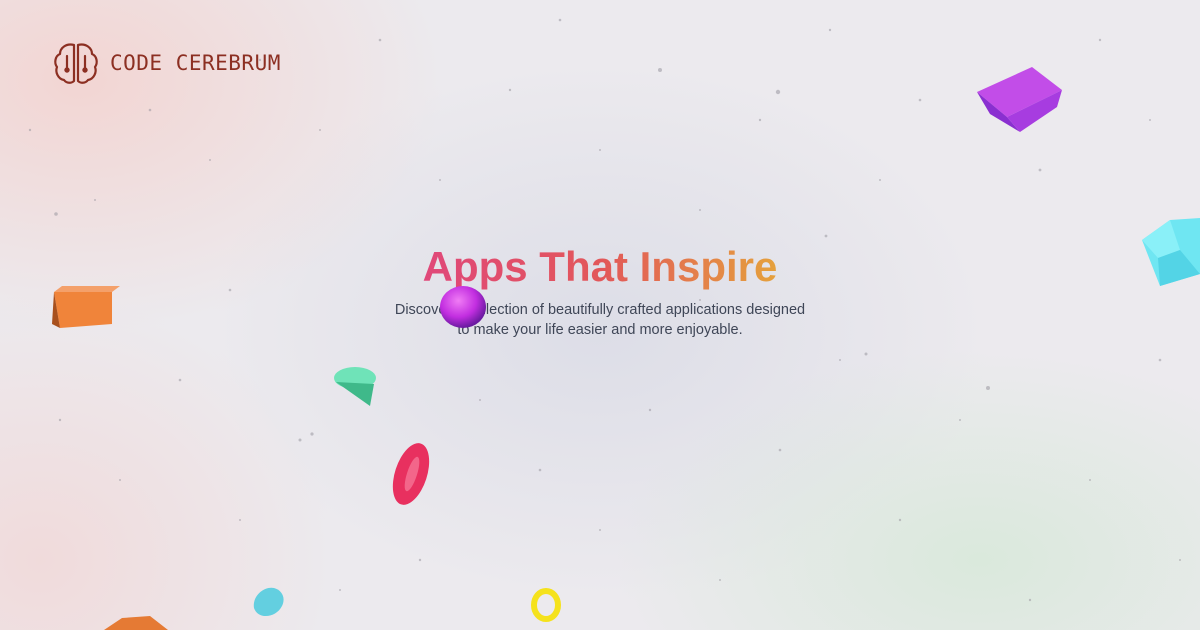 This screenshot has width=1200, height=630. What do you see at coordinates (1171, 252) in the screenshot?
I see `cyan-icosahedron` at bounding box center [1171, 252].